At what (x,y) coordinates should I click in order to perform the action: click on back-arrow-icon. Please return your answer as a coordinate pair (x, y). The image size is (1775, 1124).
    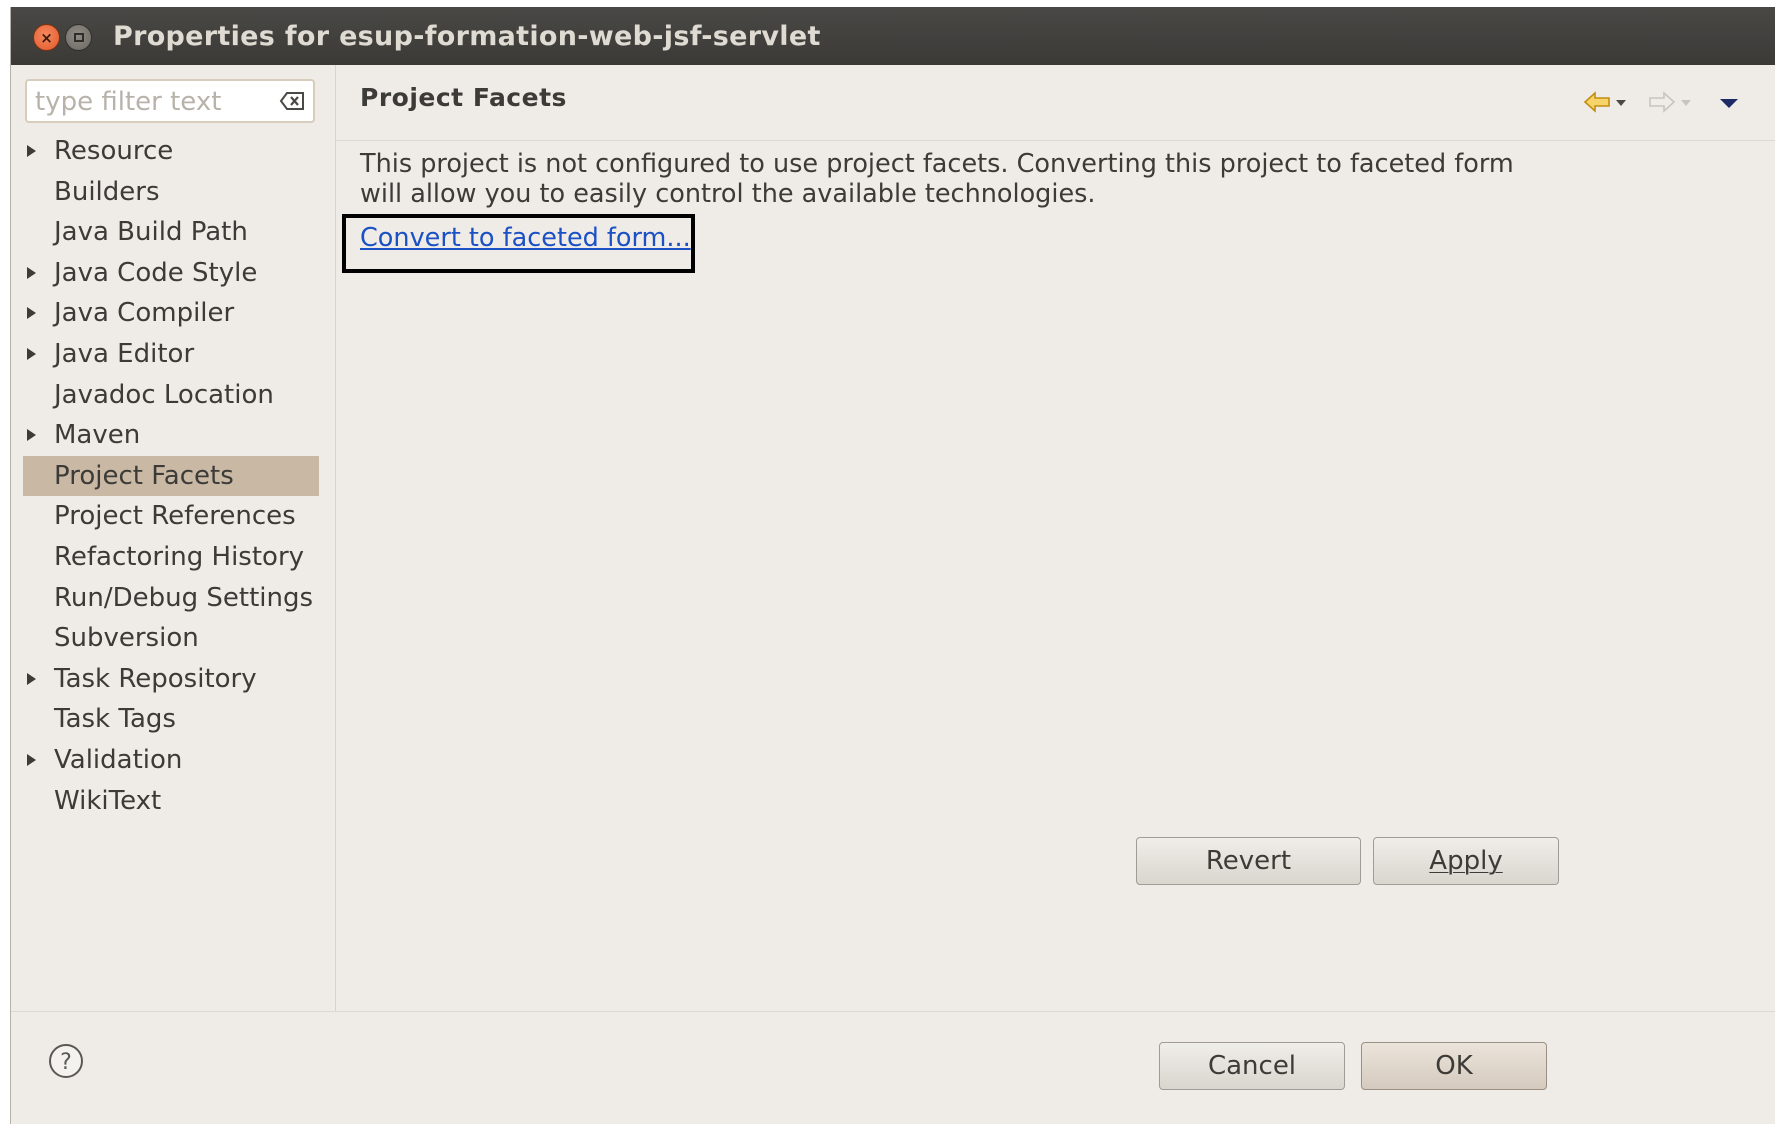
    Looking at the image, I should click on (1607, 103).